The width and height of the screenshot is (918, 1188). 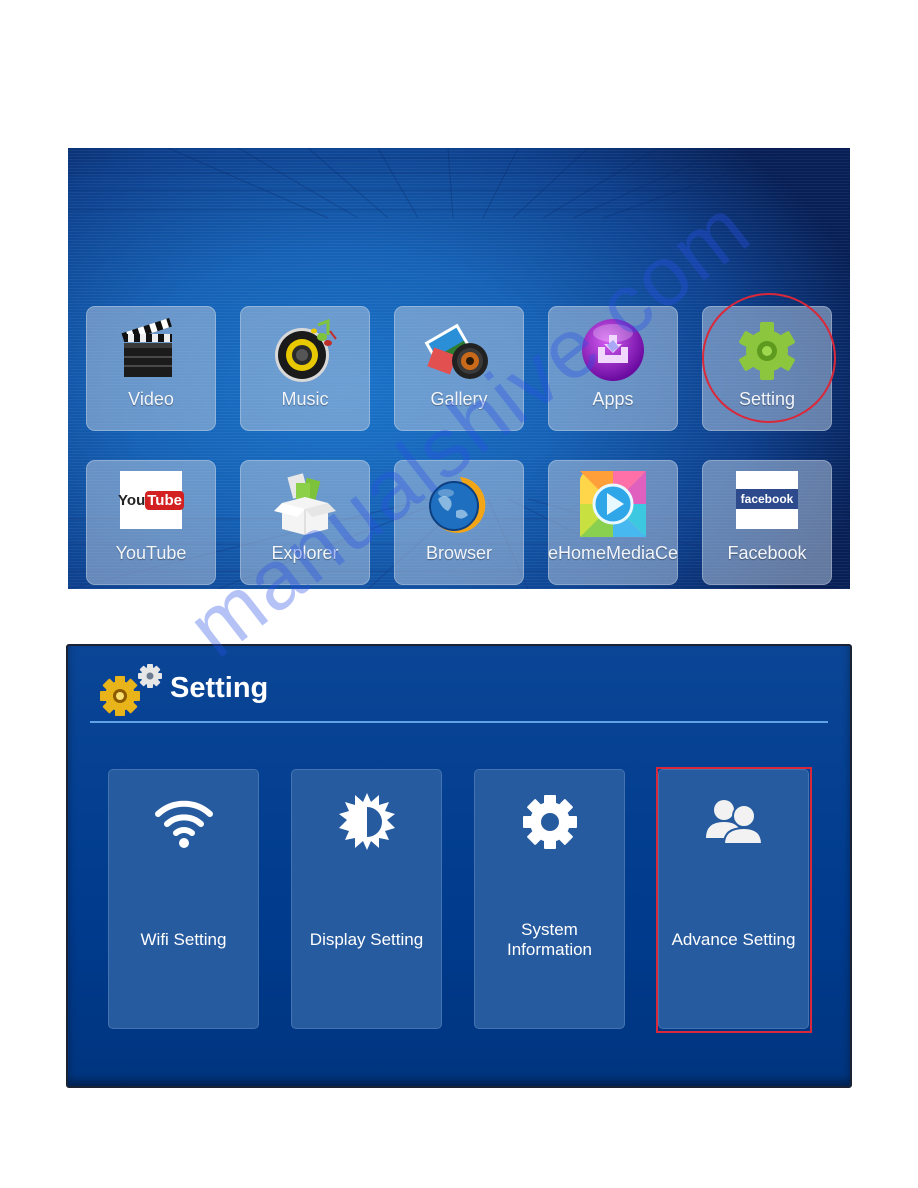 What do you see at coordinates (305, 504) in the screenshot?
I see `explorer-box-icon` at bounding box center [305, 504].